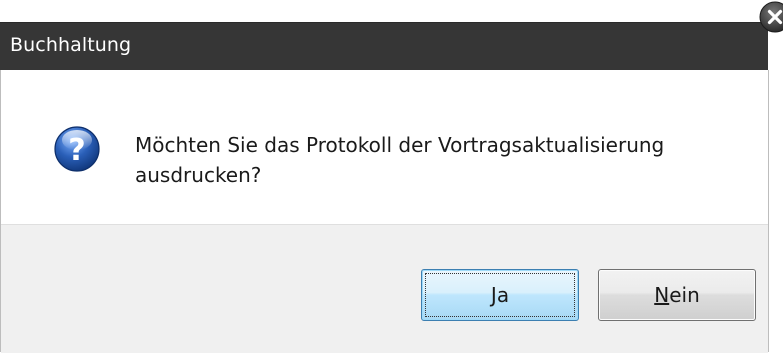 Image resolution: width=783 pixels, height=353 pixels. I want to click on title-bar: Buchhaltung, so click(384, 46).